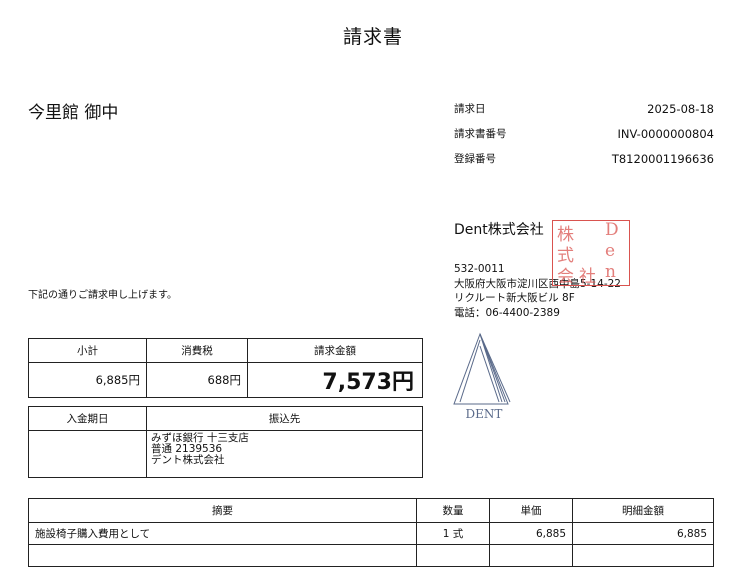 This screenshot has width=746, height=572. I want to click on dent-logo: DENT, so click(484, 380).